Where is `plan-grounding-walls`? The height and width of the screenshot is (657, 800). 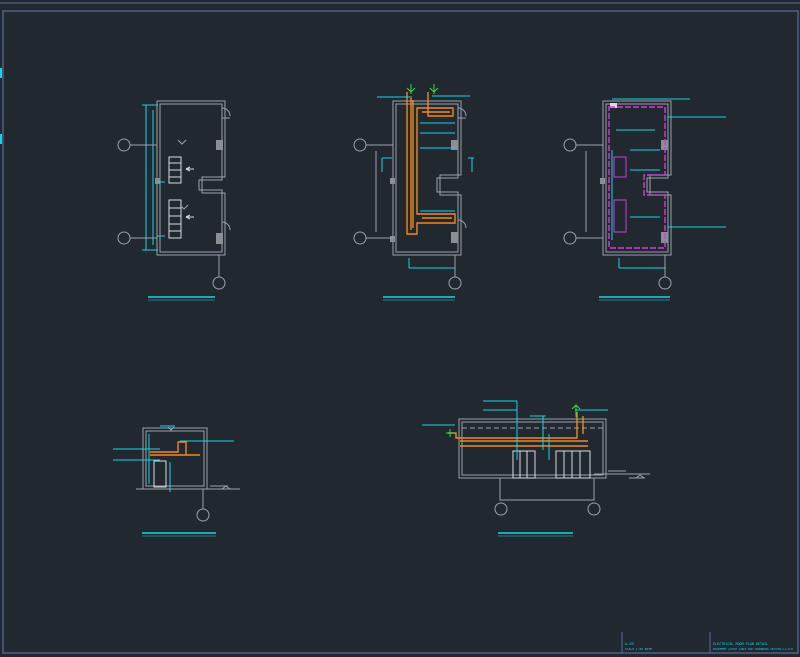
plan-grounding-walls is located at coordinates (637, 178).